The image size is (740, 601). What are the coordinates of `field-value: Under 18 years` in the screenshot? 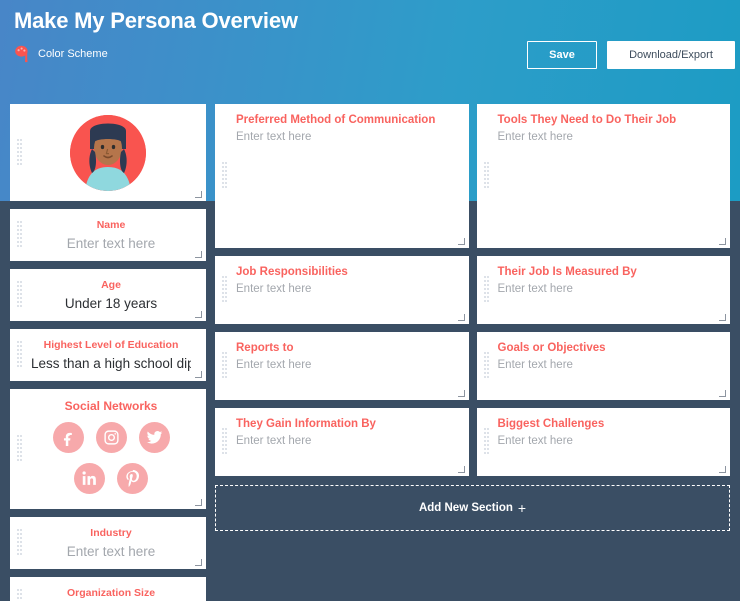 It's located at (111, 303).